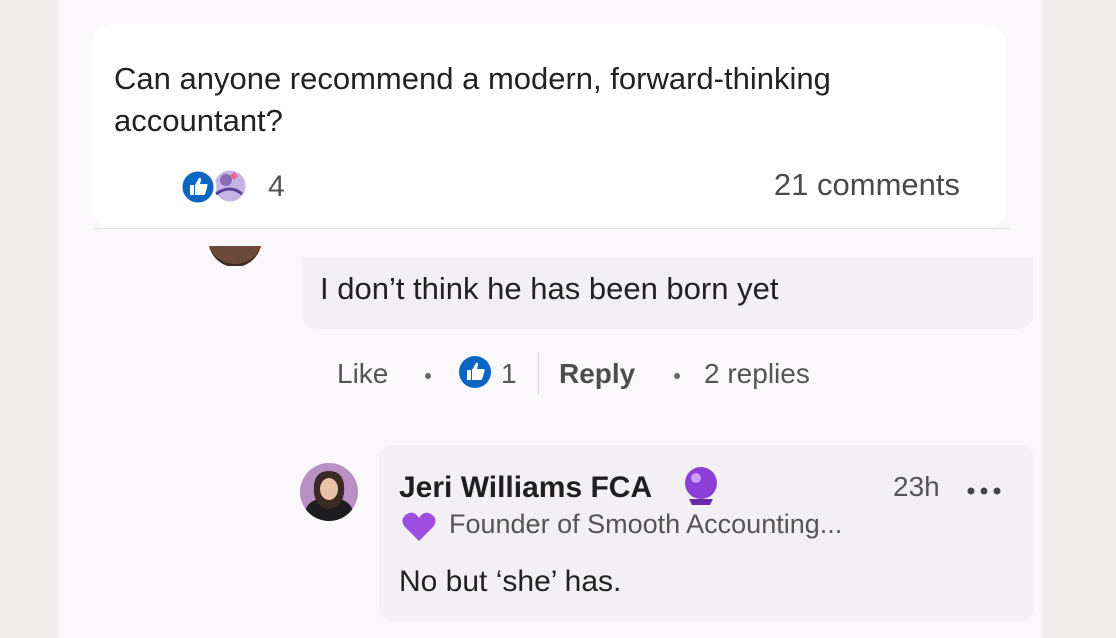 This screenshot has width=1116, height=638. Describe the element at coordinates (235, 256) in the screenshot. I see `commenter-avatar` at that location.